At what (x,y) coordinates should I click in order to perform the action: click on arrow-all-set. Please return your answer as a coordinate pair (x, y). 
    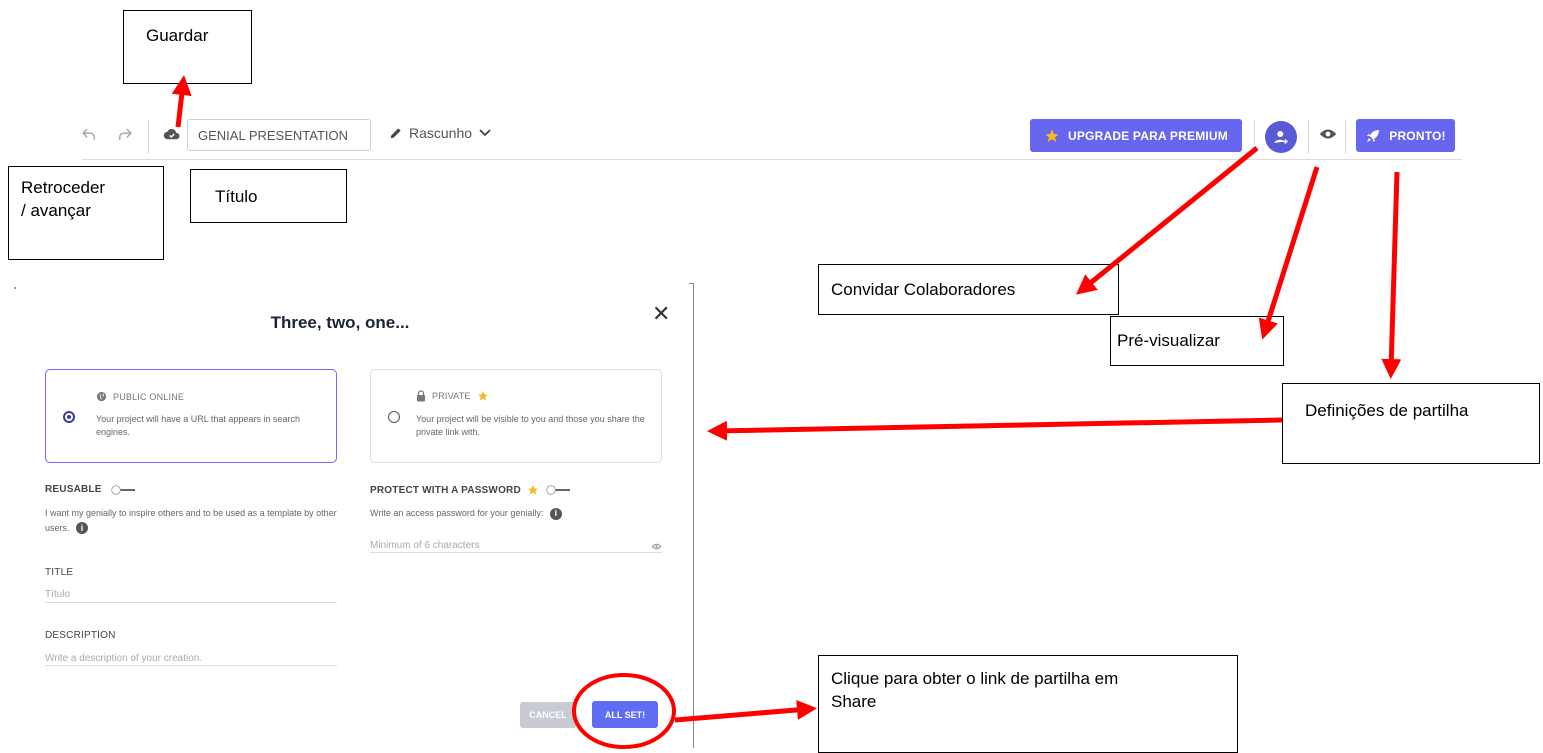
    Looking at the image, I should click on (745, 711).